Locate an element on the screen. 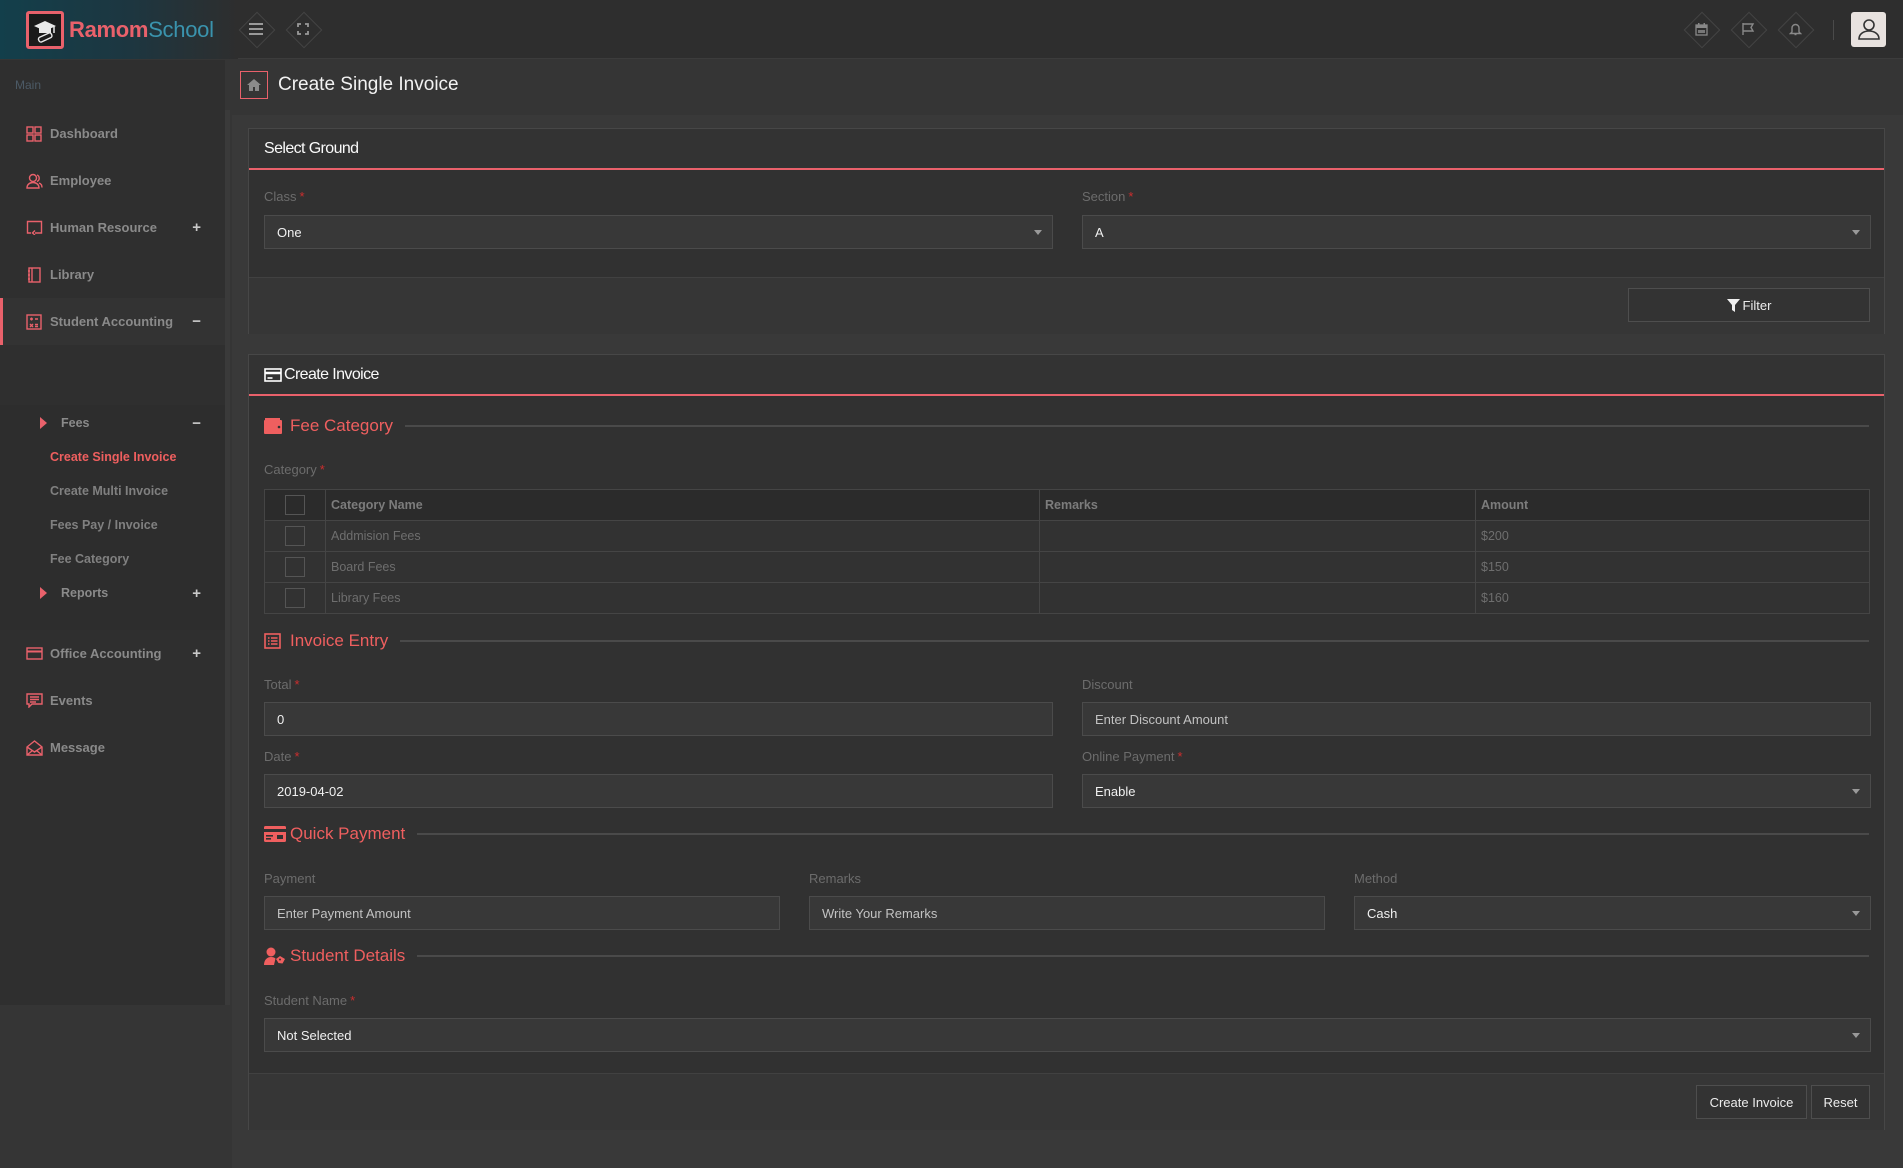  amount-cell: $160 is located at coordinates (1672, 598).